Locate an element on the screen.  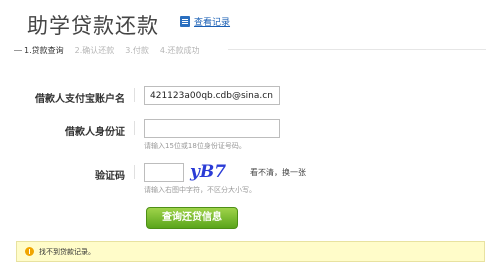
view-records-label: 查看记录 is located at coordinates (212, 23).